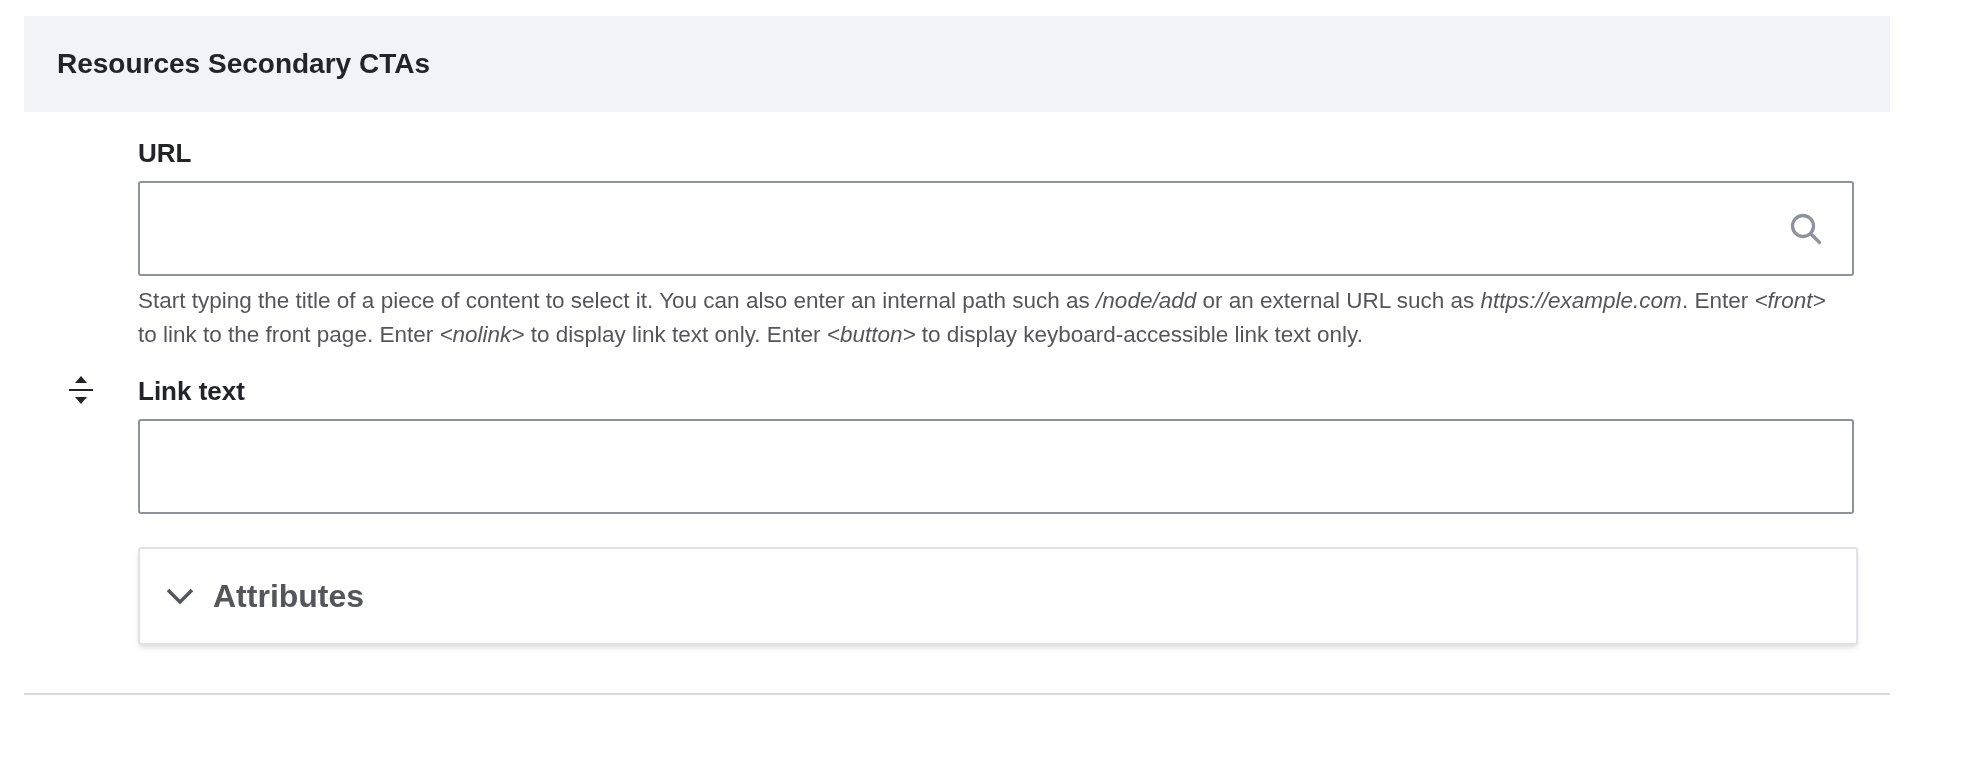  Describe the element at coordinates (996, 228) in the screenshot. I see `url-field` at that location.